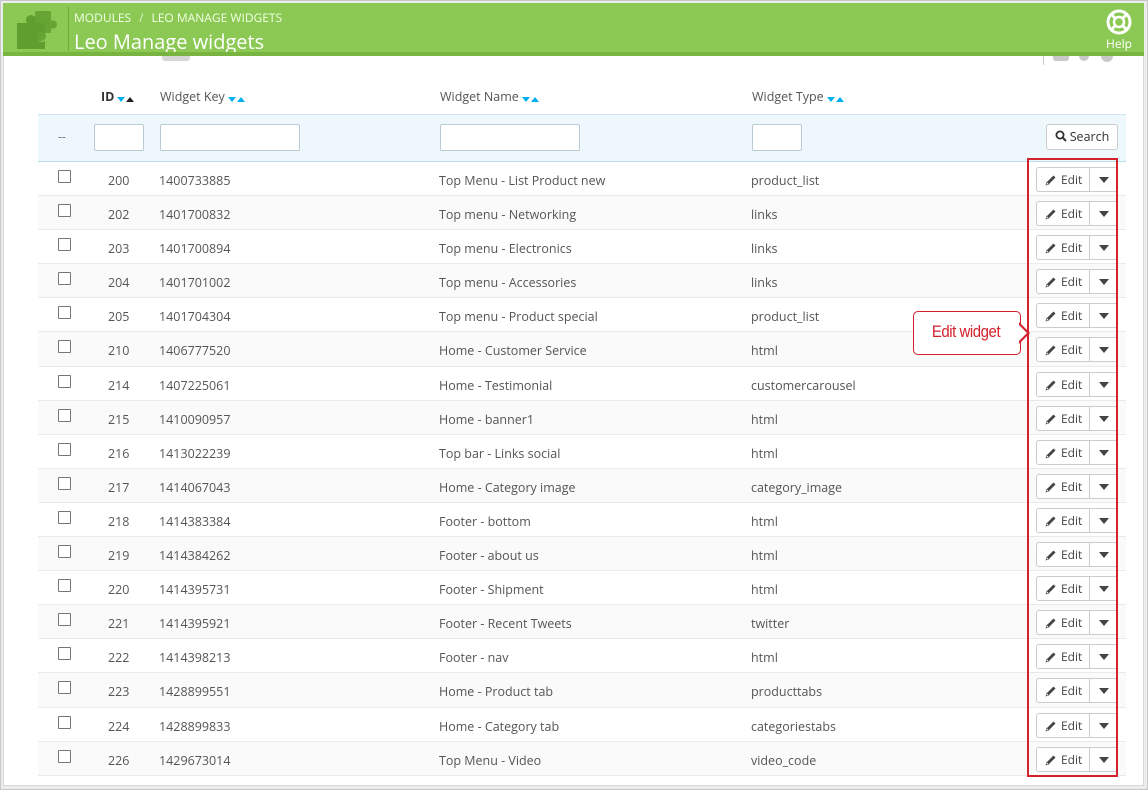 The width and height of the screenshot is (1148, 790). Describe the element at coordinates (777, 137) in the screenshot. I see `filter-type-input` at that location.